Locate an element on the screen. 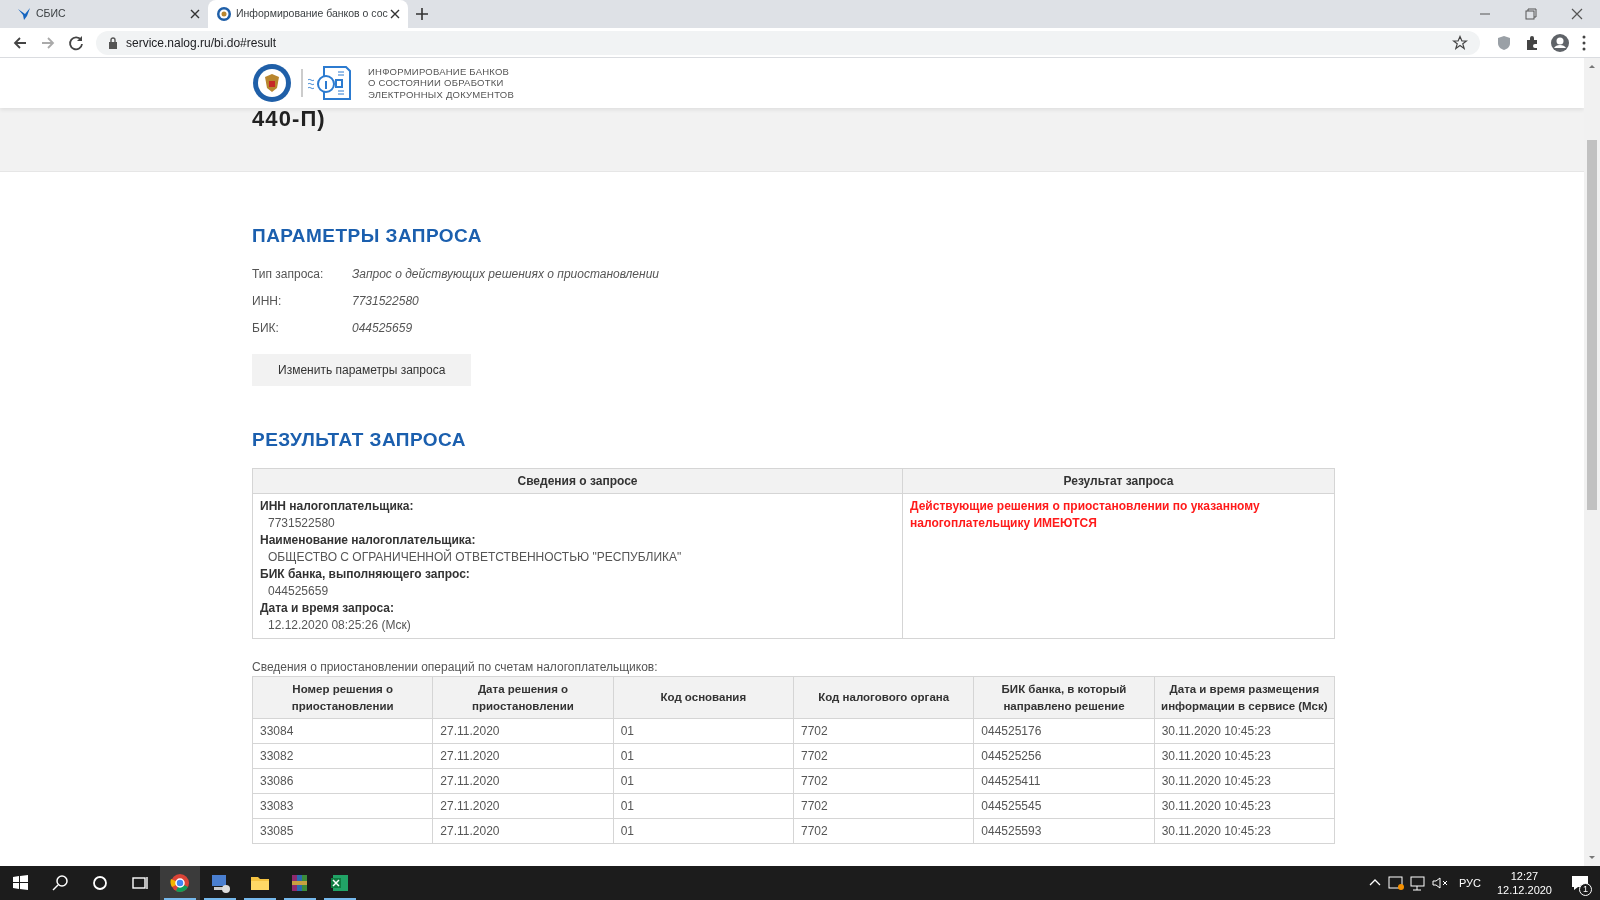  header-title-line: ЭЛЕКТРОННЫХ ДОКУМЕНТОВ is located at coordinates (441, 94).